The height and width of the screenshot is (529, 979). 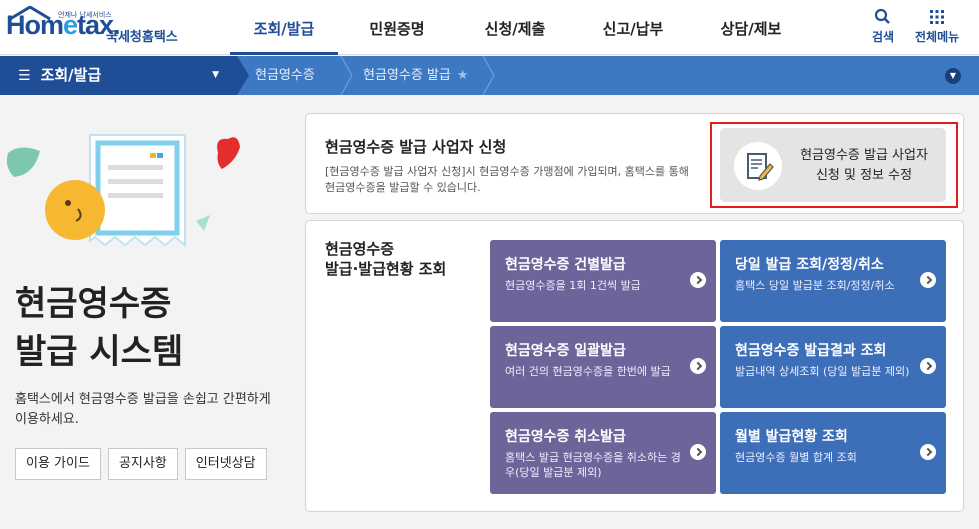 I want to click on intro-description: 홈택스에서 현금영수증 발급을 손쉽고 간편하게 이용하세요., so click(x=143, y=409).